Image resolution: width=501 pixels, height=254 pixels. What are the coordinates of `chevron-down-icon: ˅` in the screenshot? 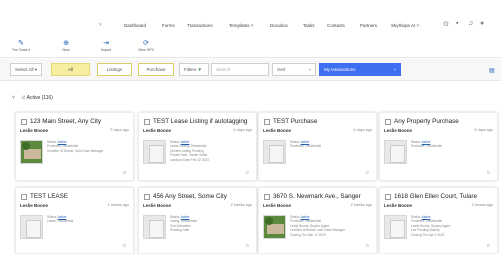 It's located at (394, 69).